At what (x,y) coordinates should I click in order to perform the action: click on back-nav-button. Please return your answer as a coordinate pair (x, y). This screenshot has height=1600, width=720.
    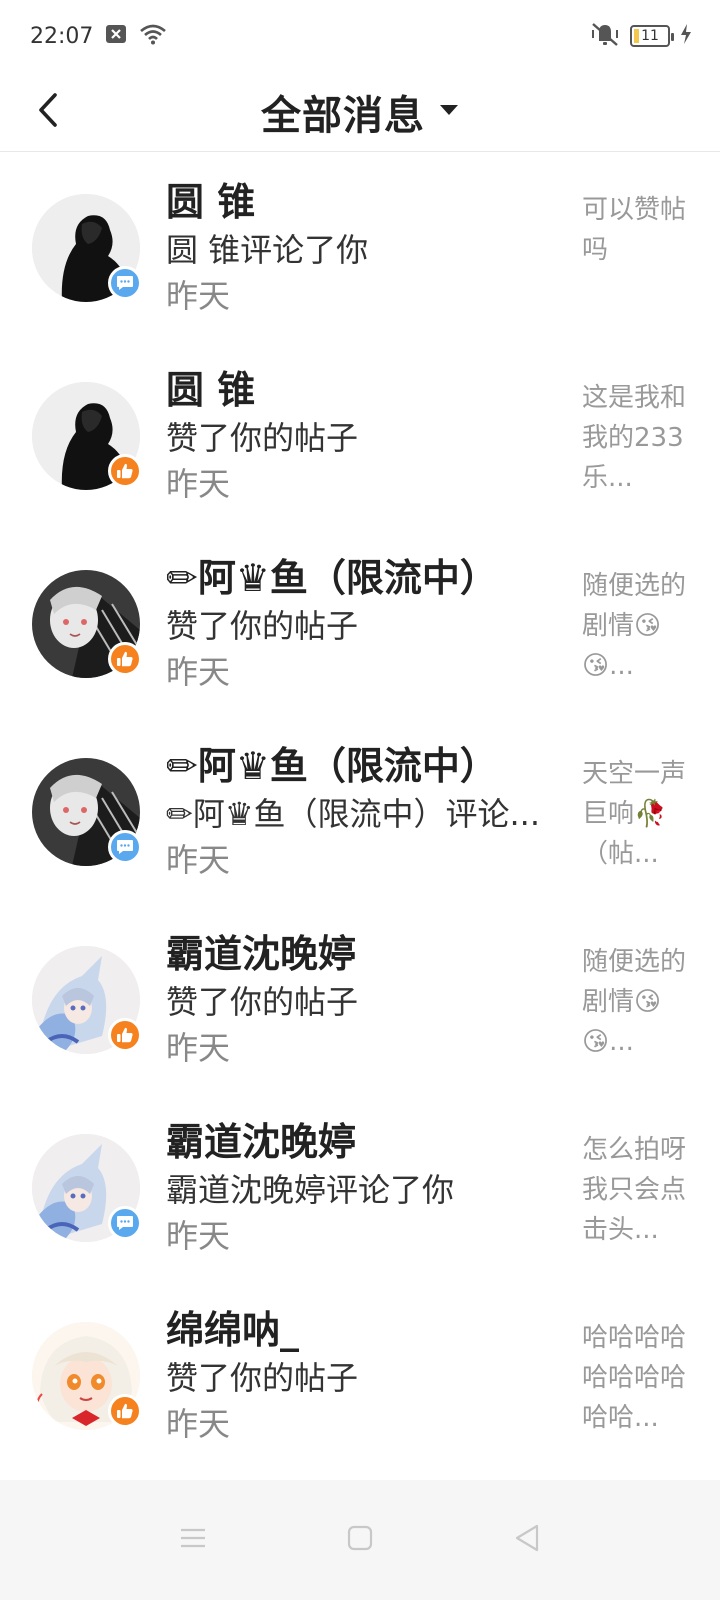
    Looking at the image, I should click on (527, 1540).